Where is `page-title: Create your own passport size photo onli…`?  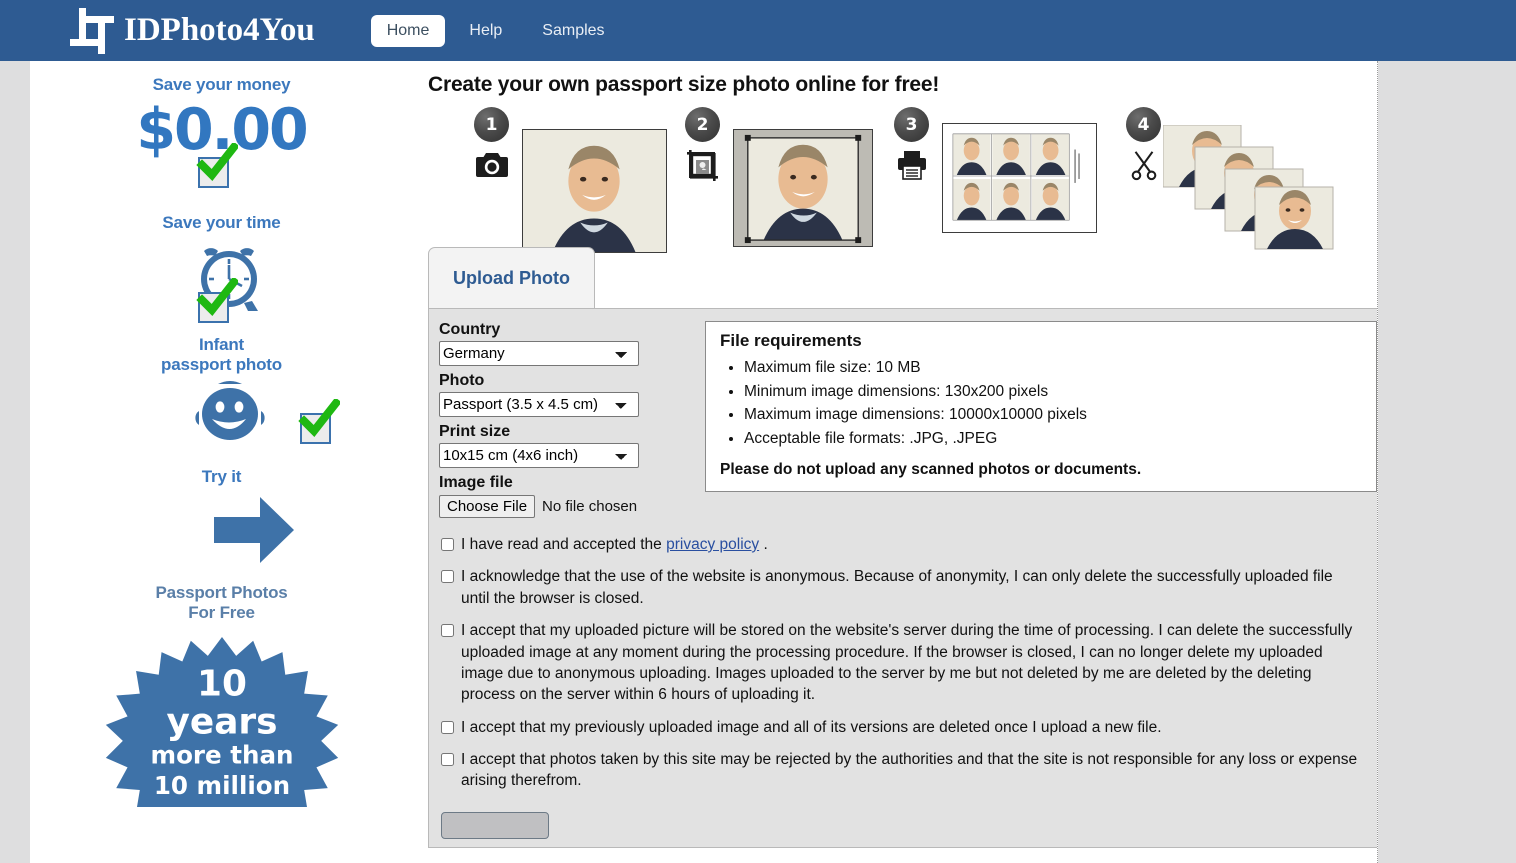
page-title: Create your own passport size photo onli… is located at coordinates (684, 84).